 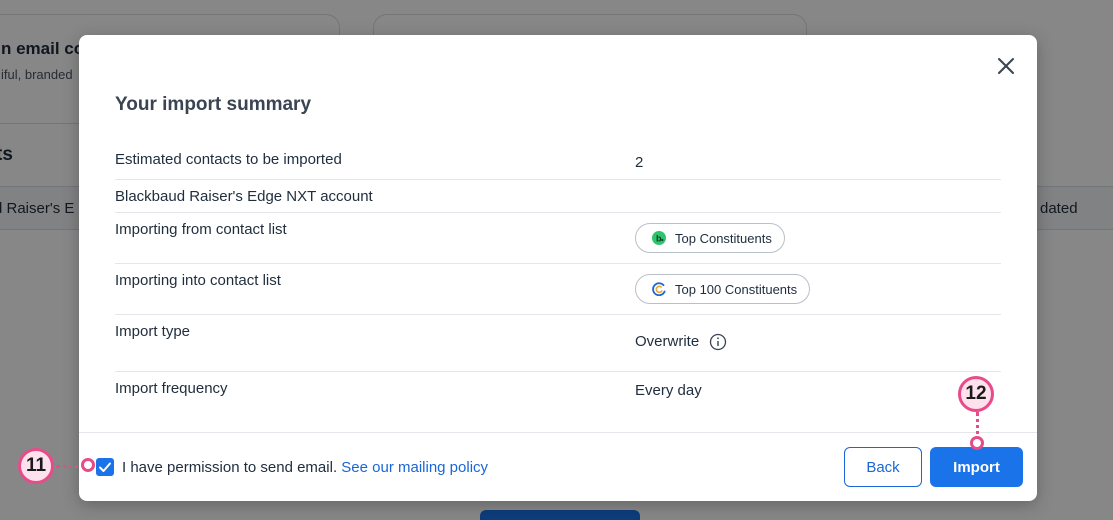 I want to click on summary-value: Overwrite, so click(x=681, y=342).